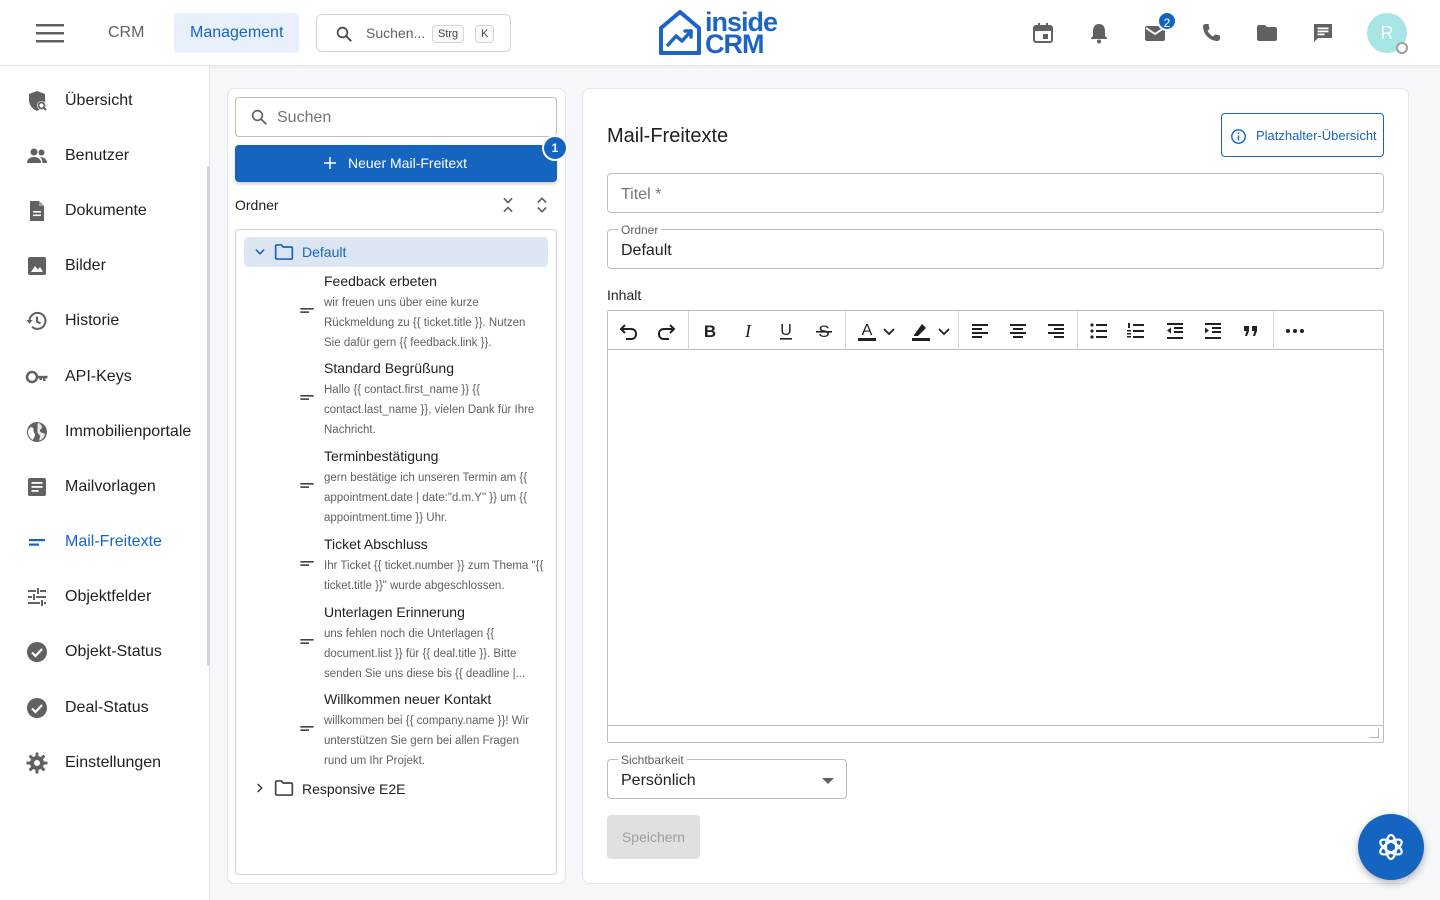  I want to click on tab-management: Management, so click(237, 33).